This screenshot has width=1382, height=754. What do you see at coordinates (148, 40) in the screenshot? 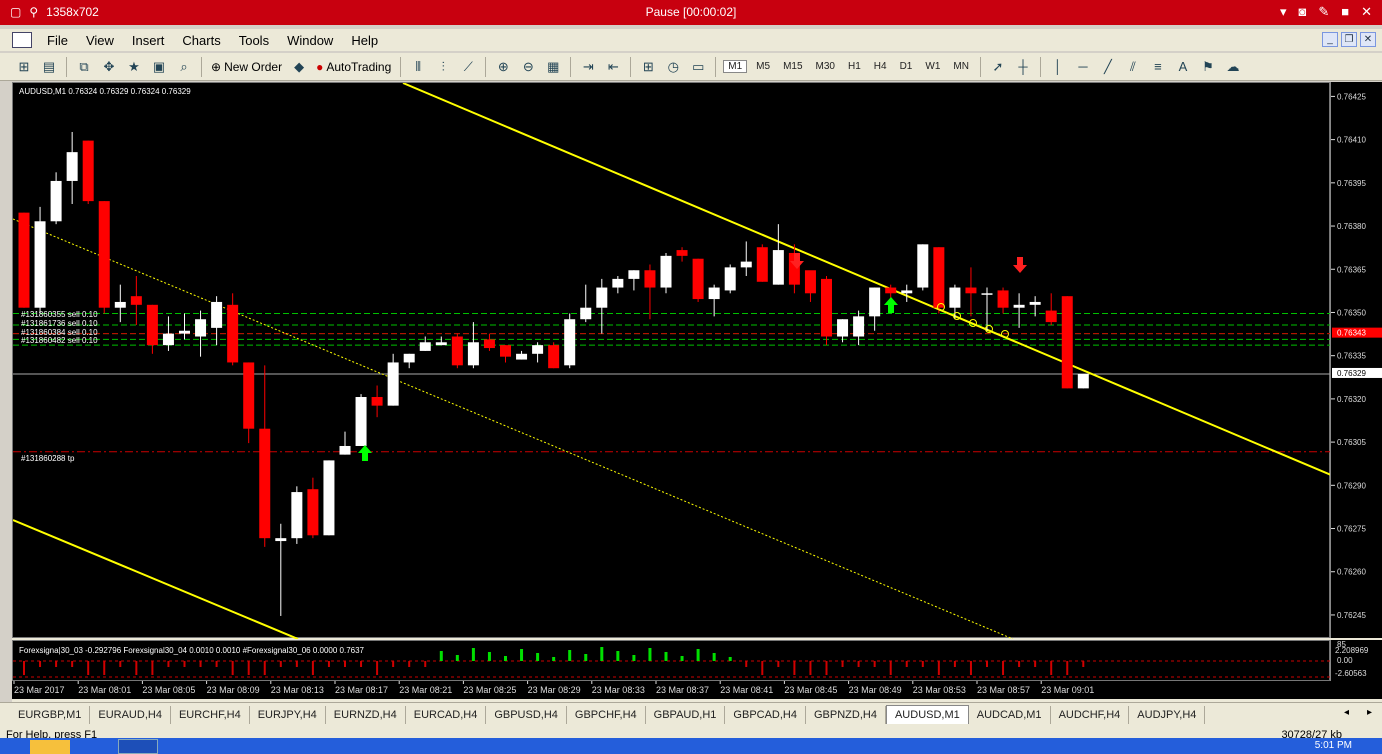
I see `menu-insert: Insert` at bounding box center [148, 40].